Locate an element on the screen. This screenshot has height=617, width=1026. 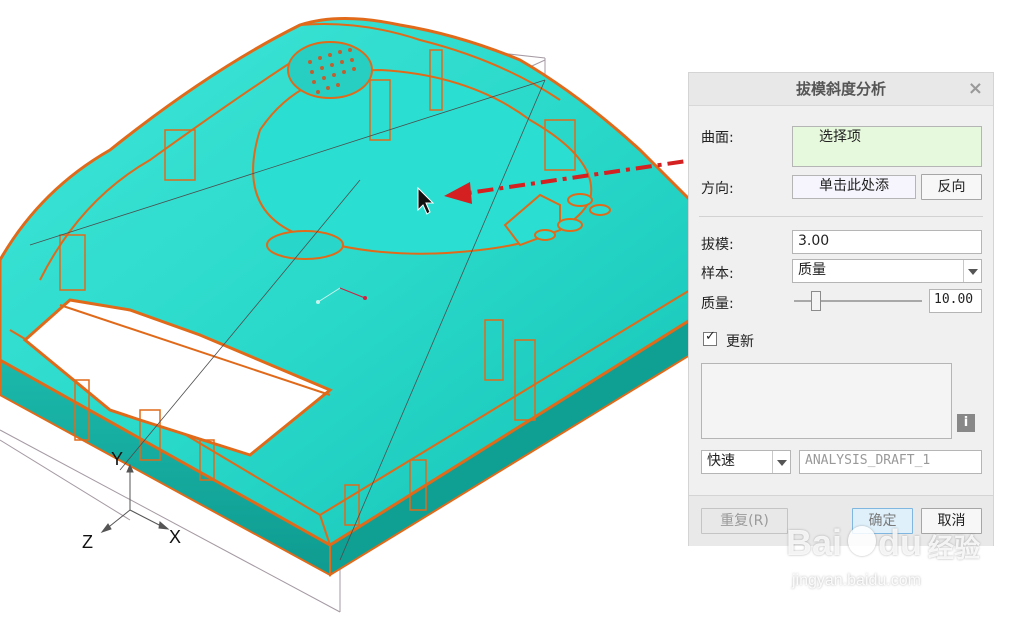
direction-collector: 单击此处添 is located at coordinates (854, 187).